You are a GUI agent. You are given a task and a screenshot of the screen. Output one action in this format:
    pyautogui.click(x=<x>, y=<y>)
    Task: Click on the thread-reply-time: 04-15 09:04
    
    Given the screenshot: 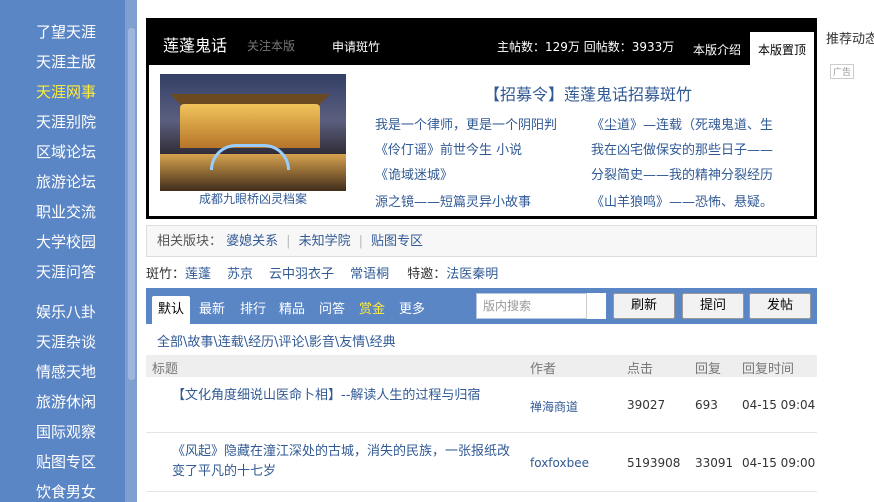 What is the action you would take?
    pyautogui.click(x=779, y=405)
    